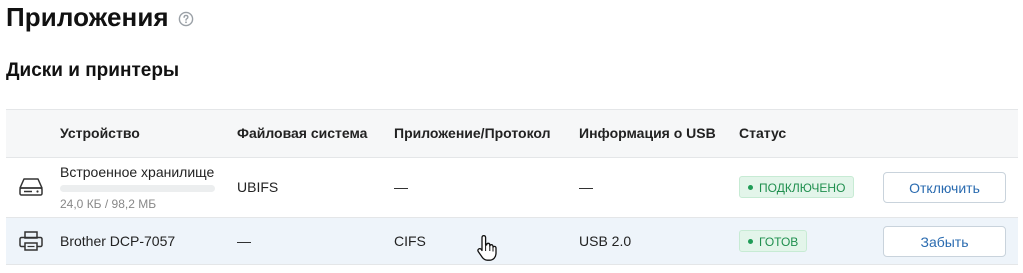 This screenshot has height=273, width=1023. I want to click on page-header: Приложения, so click(100, 17).